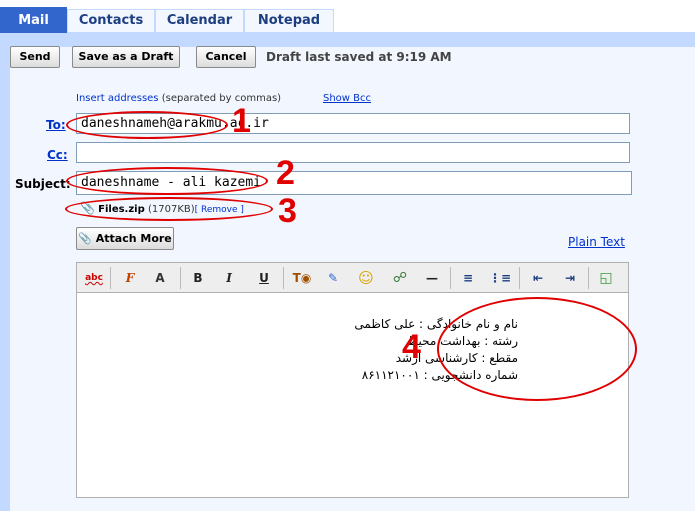  I want to click on body-line: نام و نام خانوادگی : علی کاظمی, so click(436, 324).